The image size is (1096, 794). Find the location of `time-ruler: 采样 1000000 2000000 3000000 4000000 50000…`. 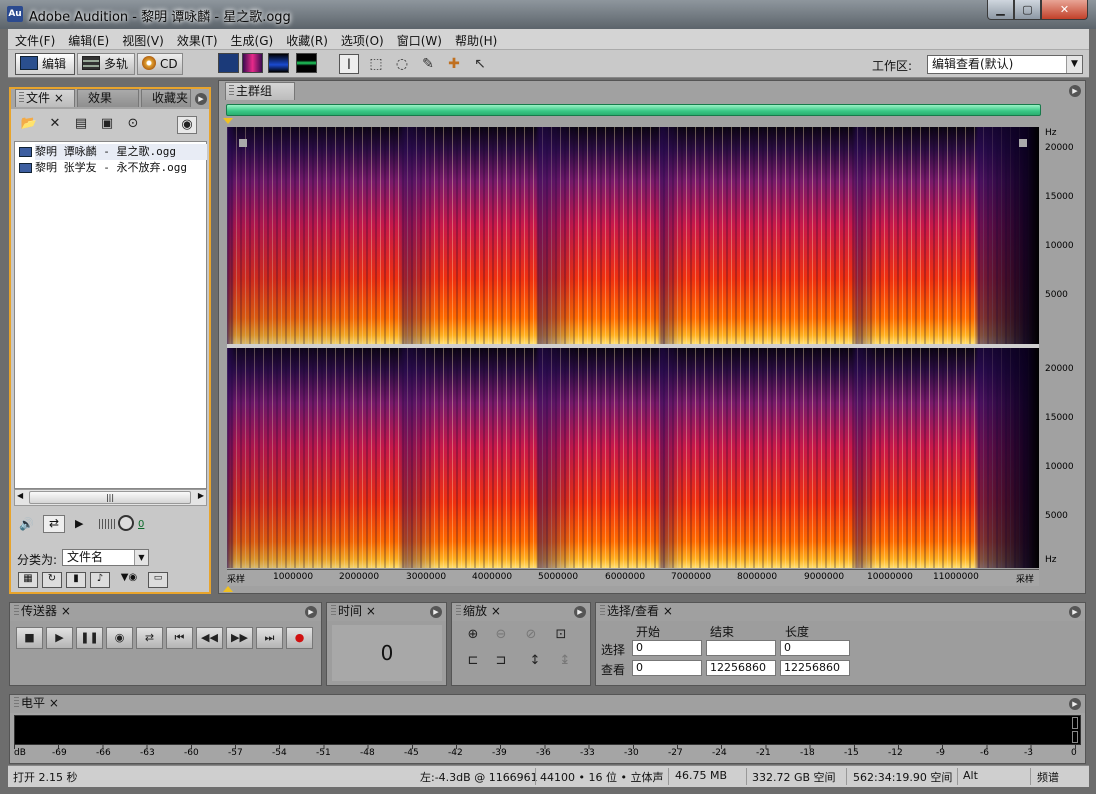

time-ruler: 采样 1000000 2000000 3000000 4000000 50000… is located at coordinates (633, 577).